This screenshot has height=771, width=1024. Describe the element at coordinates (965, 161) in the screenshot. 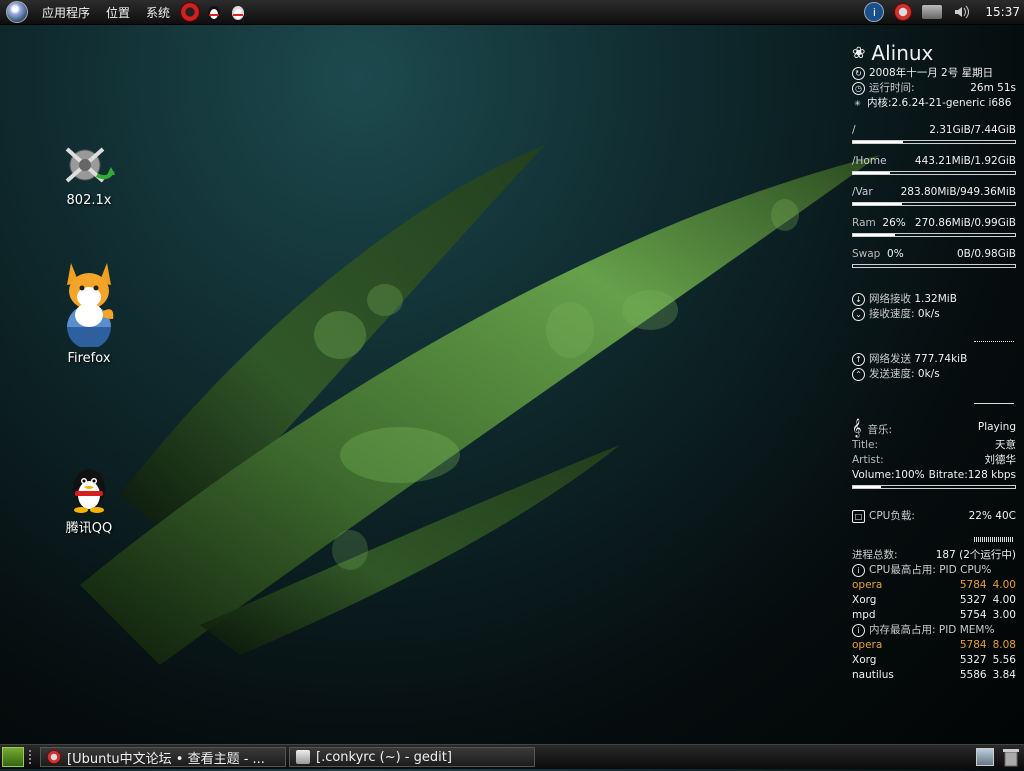

I see `disk-home-value: 443.21MiB/1.92GiB` at that location.